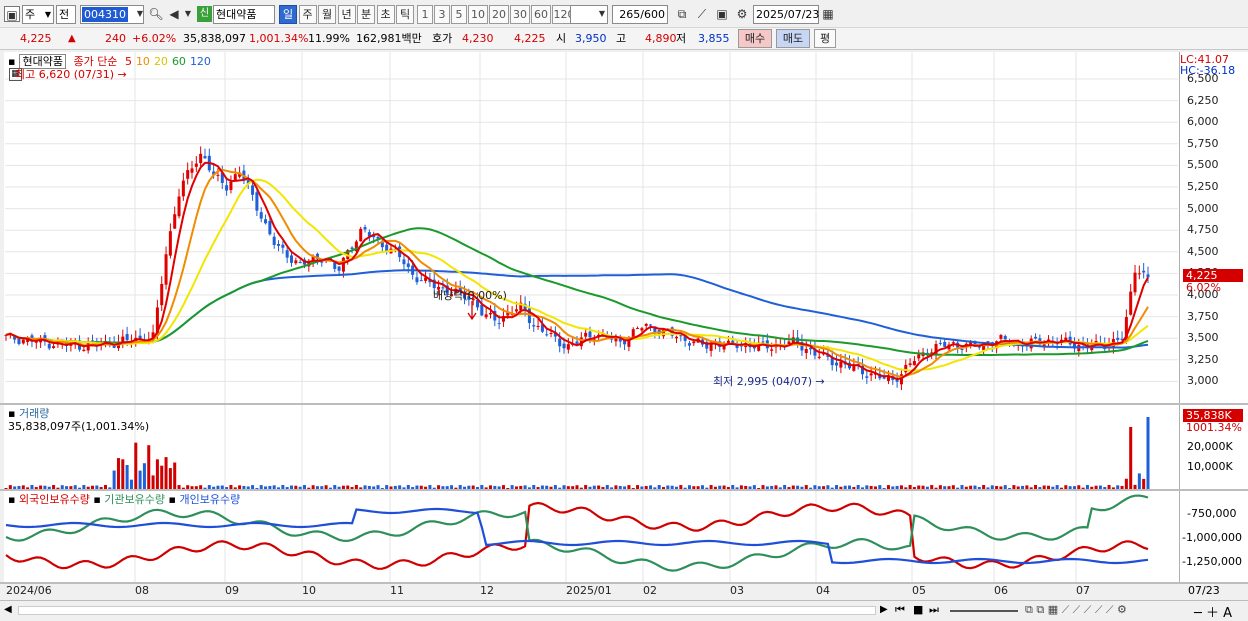 This screenshot has width=1248, height=621. Describe the element at coordinates (918, 609) in the screenshot. I see `stop-icon: ■` at that location.